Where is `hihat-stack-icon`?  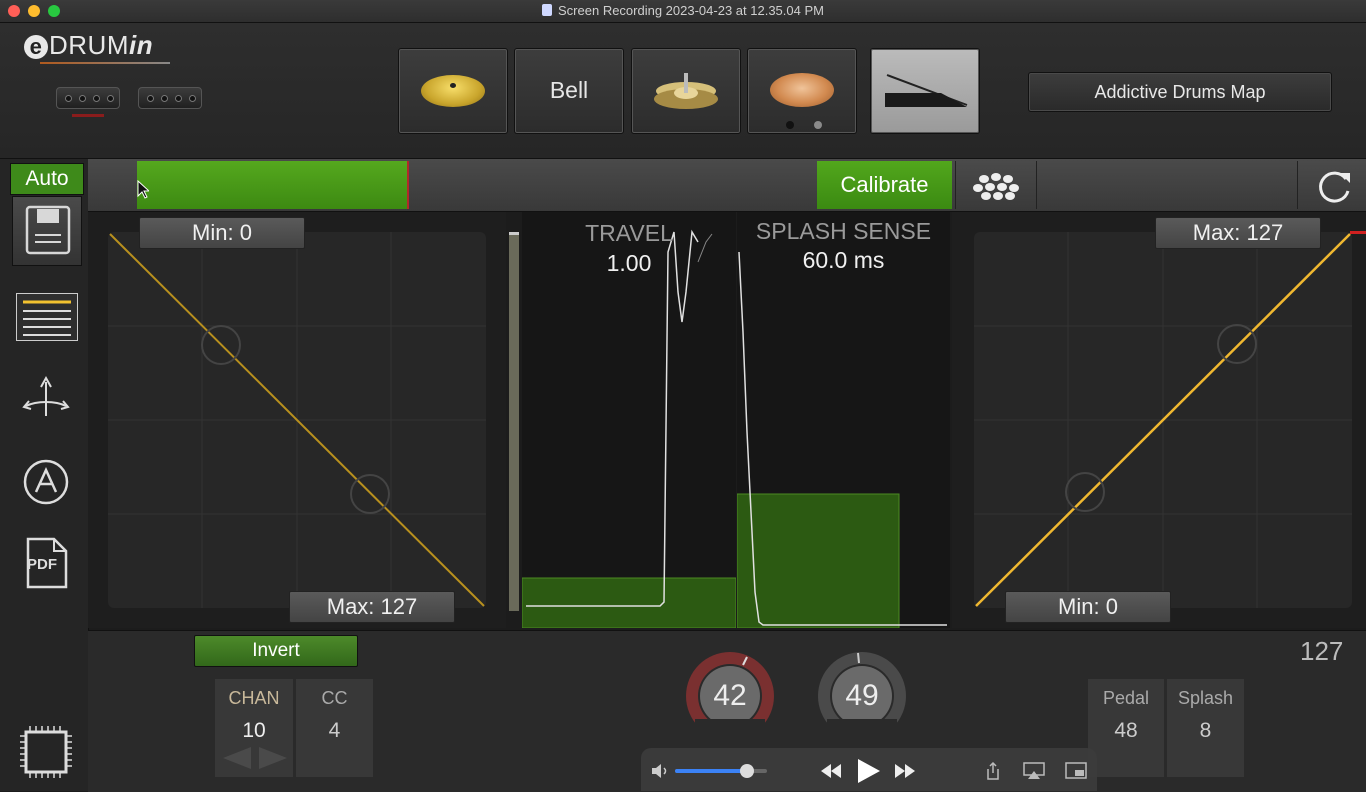 hihat-stack-icon is located at coordinates (686, 91).